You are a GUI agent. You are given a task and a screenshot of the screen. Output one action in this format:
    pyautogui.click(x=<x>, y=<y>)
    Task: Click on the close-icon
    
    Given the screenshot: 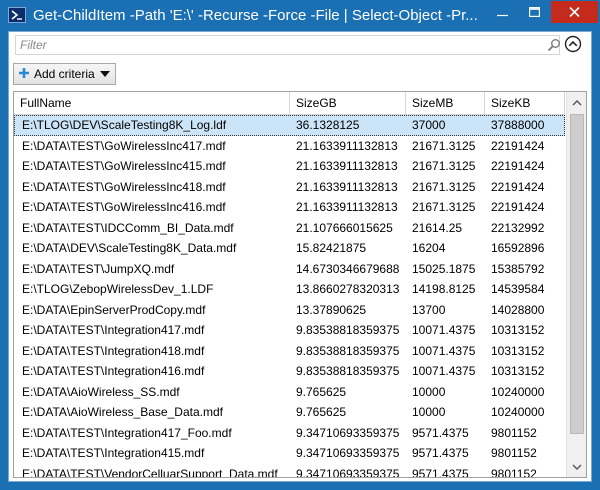 What is the action you would take?
    pyautogui.click(x=574, y=12)
    